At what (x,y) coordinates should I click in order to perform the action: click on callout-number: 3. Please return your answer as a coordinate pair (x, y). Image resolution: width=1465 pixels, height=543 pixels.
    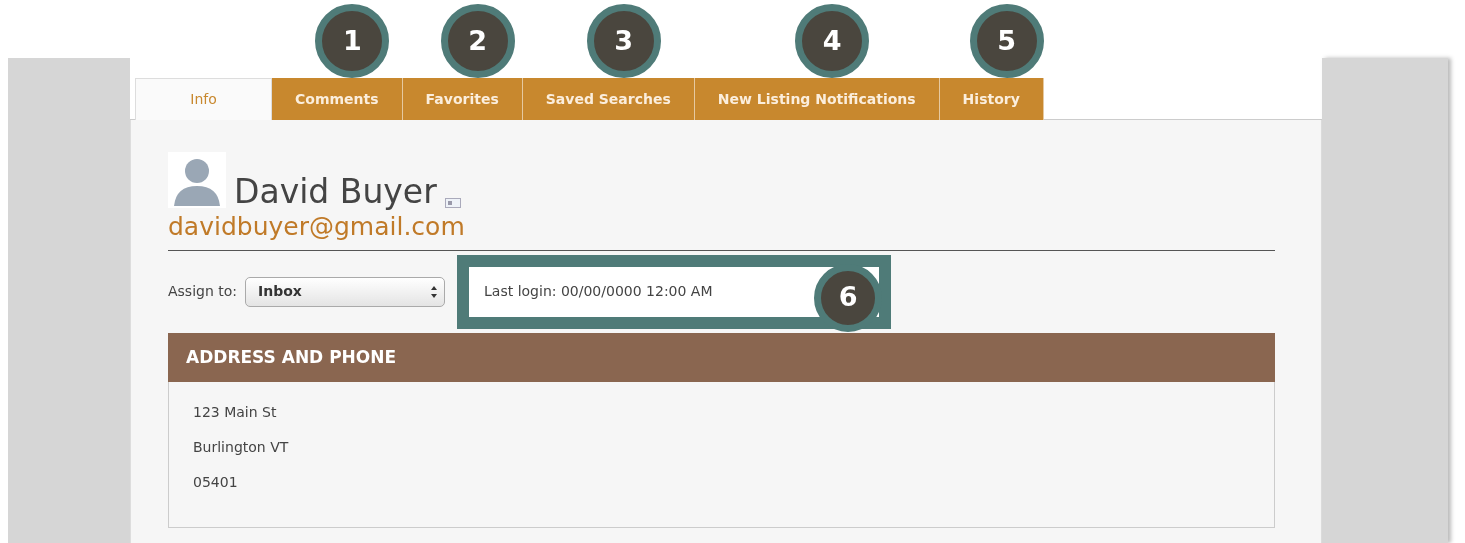
    Looking at the image, I should click on (623, 41).